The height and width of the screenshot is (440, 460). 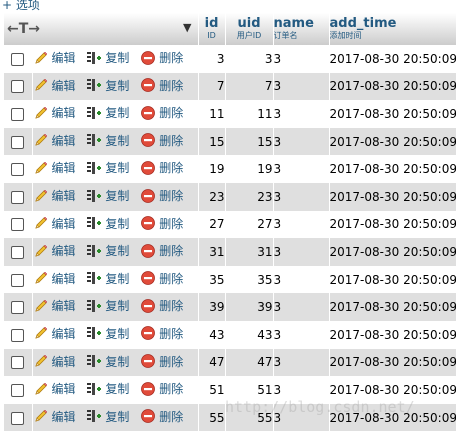 I want to click on cell-id: 47, so click(x=212, y=362).